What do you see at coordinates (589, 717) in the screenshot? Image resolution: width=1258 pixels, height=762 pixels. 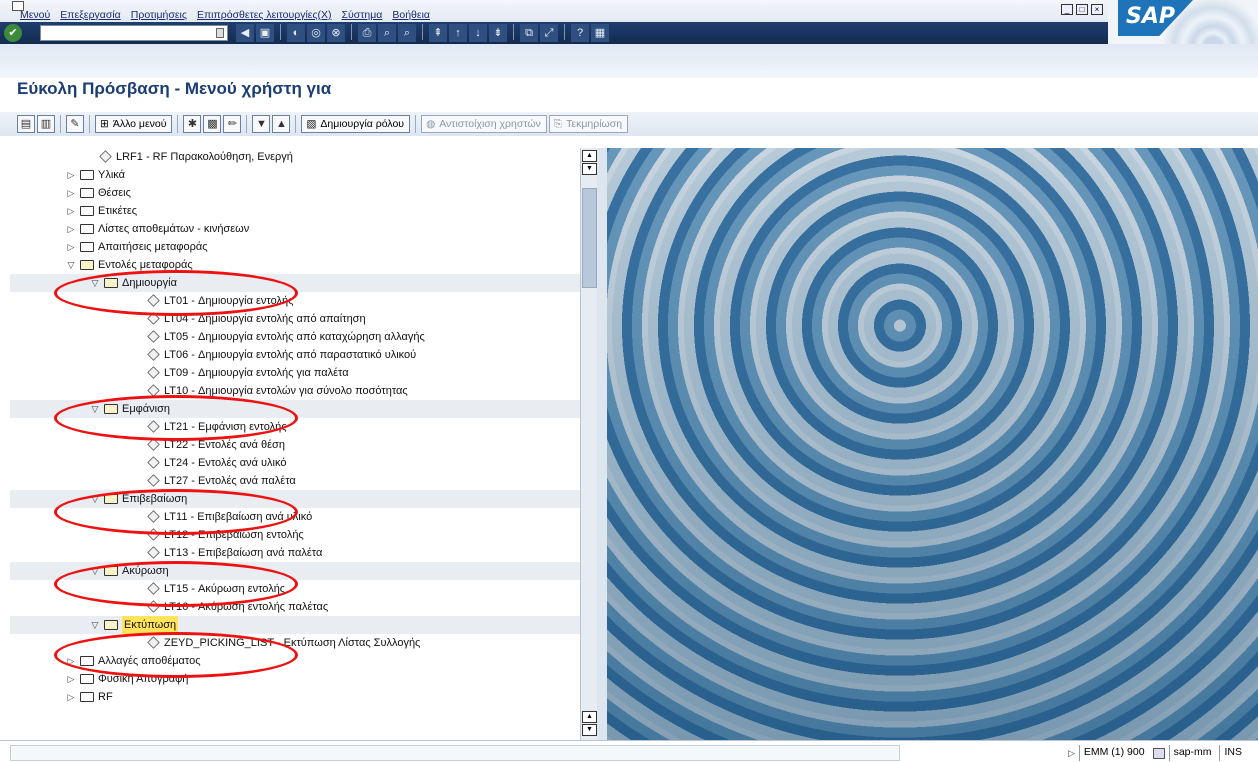 I see `scroll-up-bottom-icon: ▲` at bounding box center [589, 717].